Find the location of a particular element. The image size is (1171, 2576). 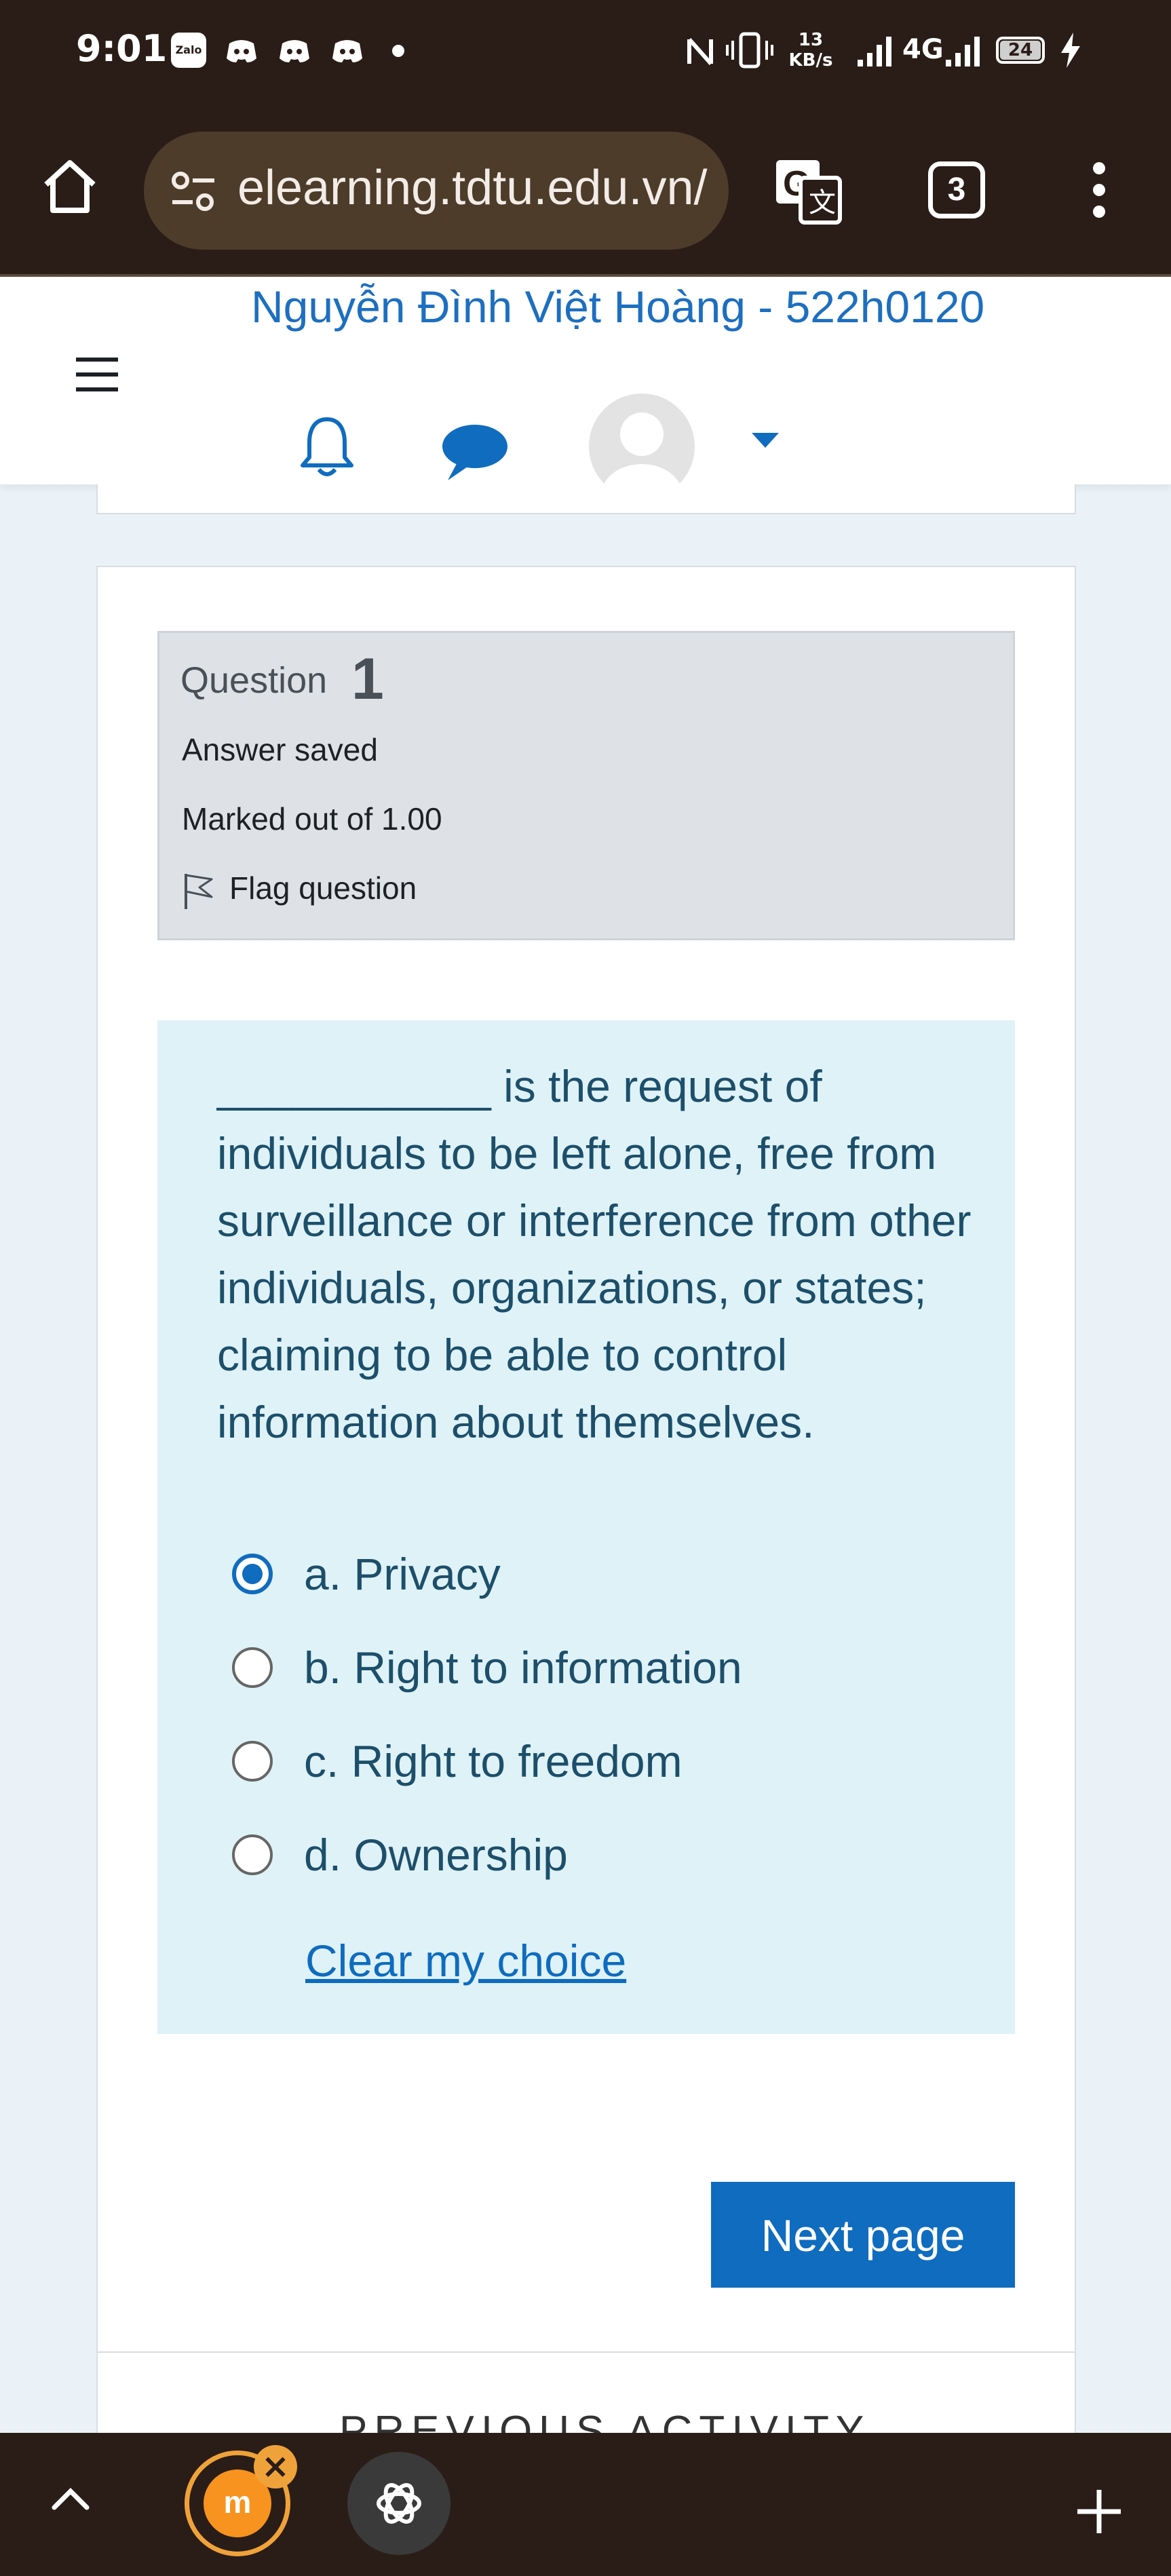

plus-icon is located at coordinates (1099, 2513).